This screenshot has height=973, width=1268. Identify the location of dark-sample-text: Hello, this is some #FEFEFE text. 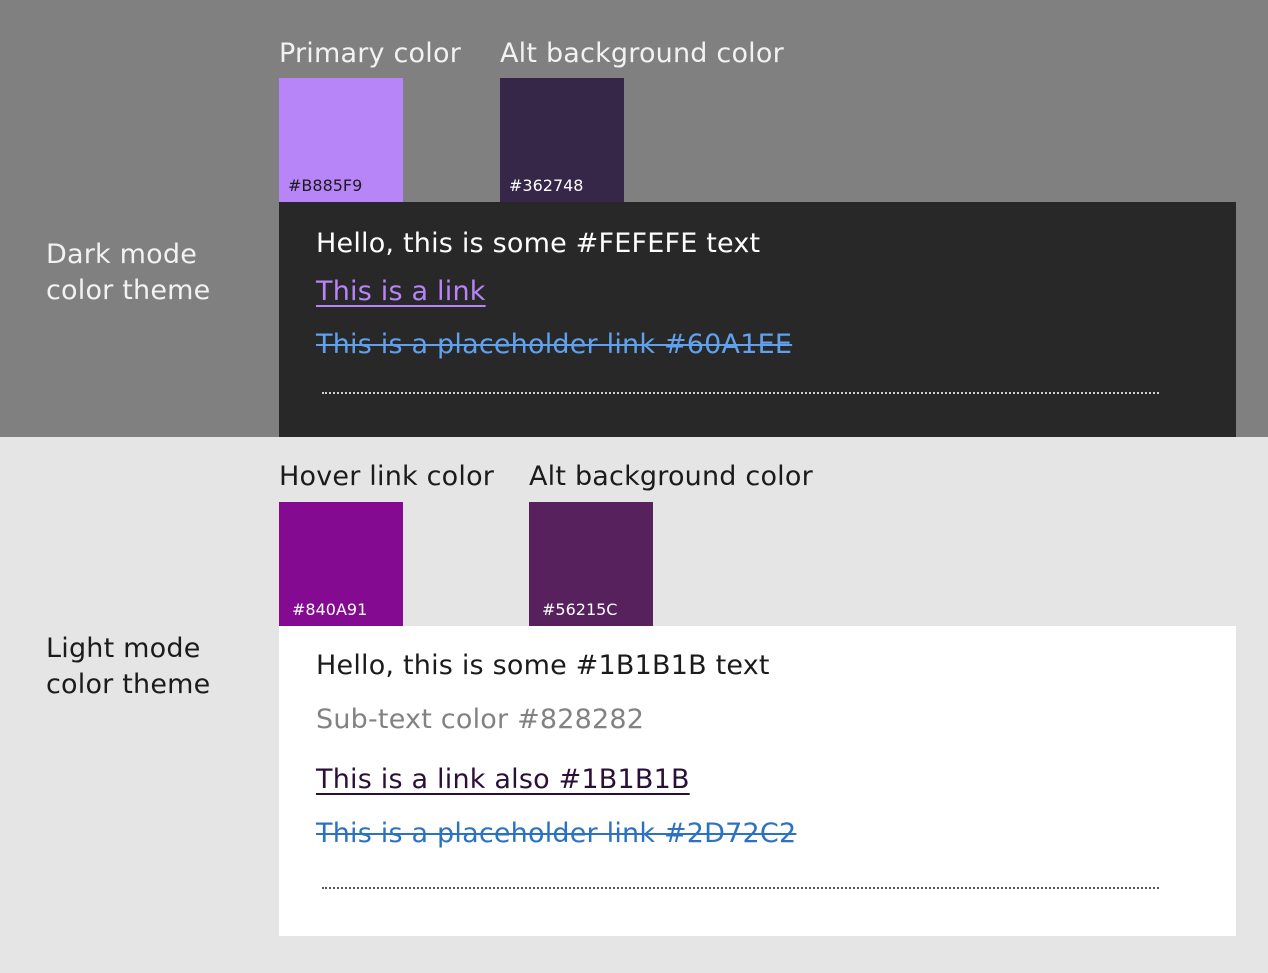
(538, 243).